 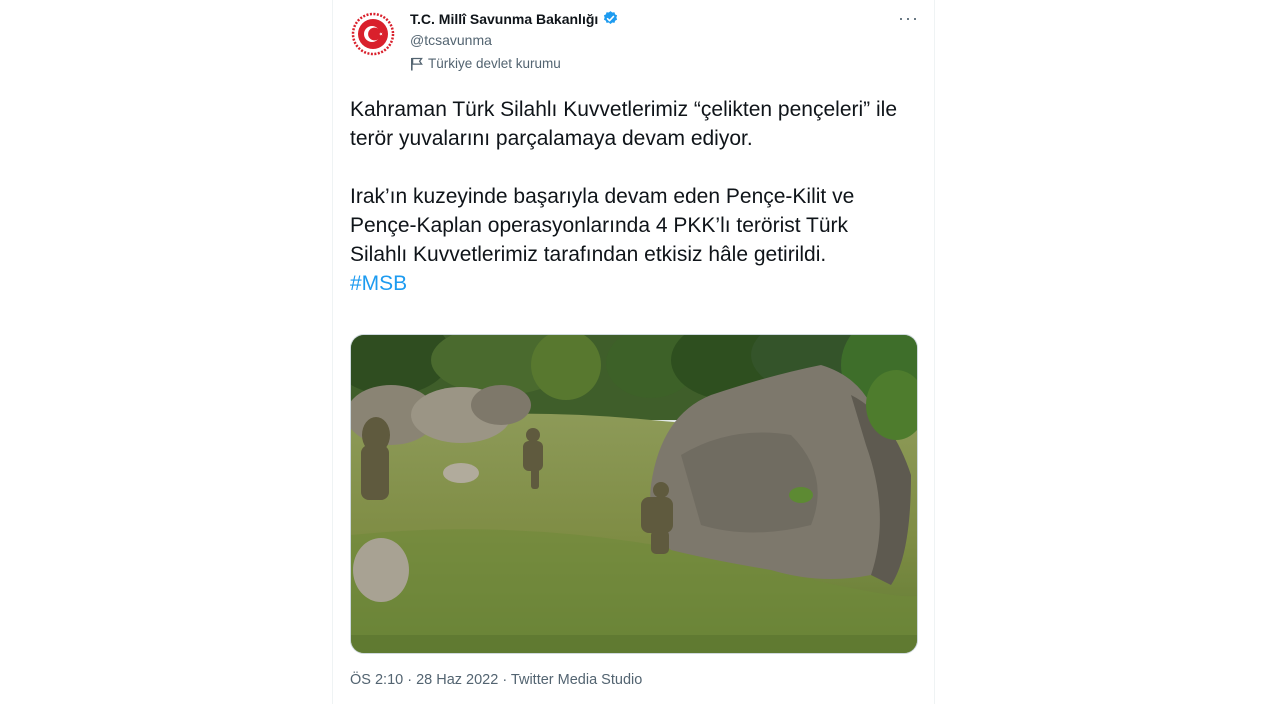 What do you see at coordinates (908, 18) in the screenshot?
I see `more-options-icon: ···` at bounding box center [908, 18].